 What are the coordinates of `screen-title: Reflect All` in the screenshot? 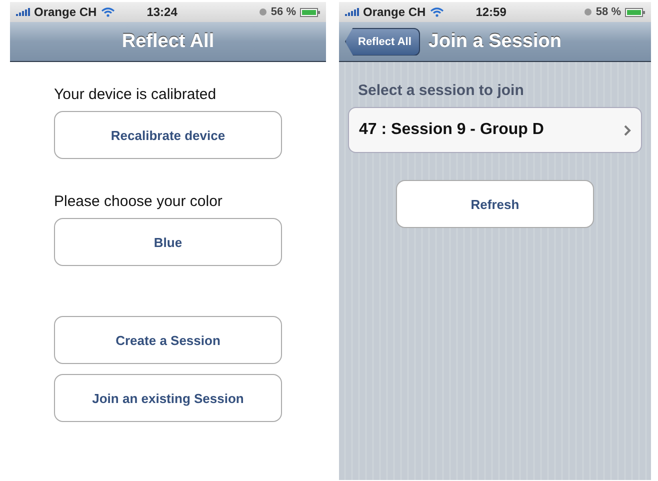 It's located at (168, 41).